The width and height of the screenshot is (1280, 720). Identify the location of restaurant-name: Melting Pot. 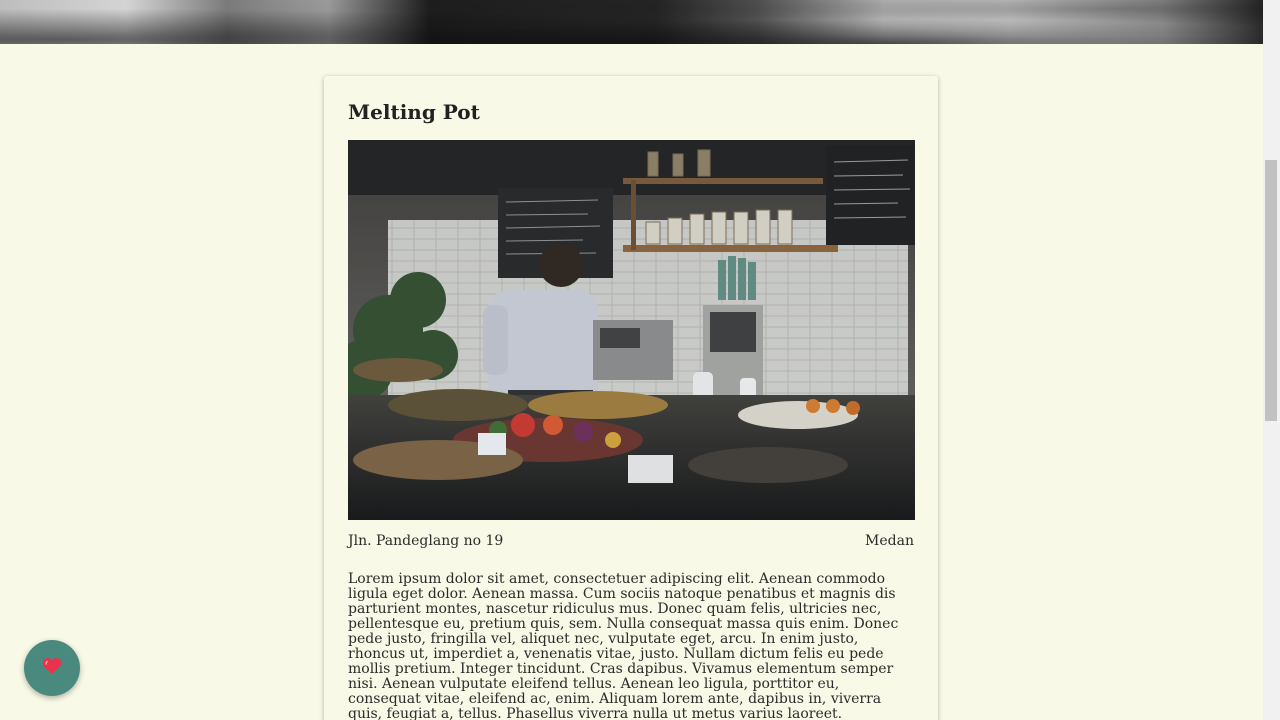
(414, 112).